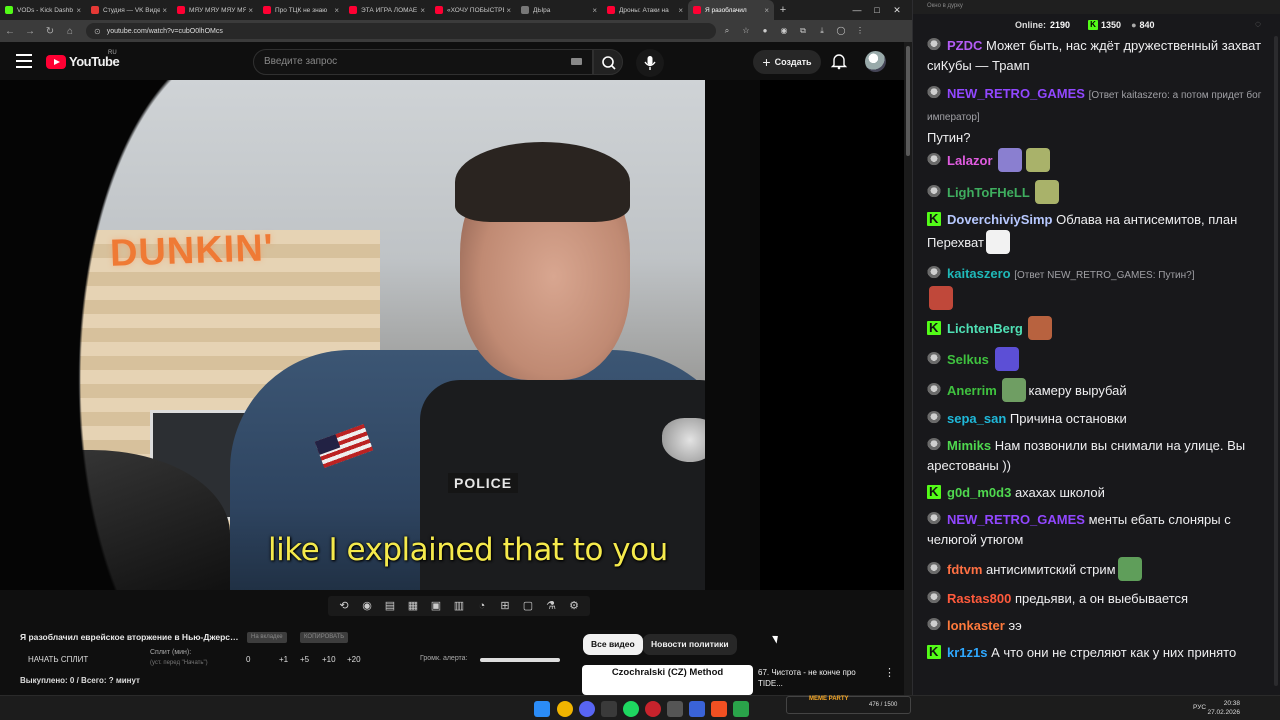 The height and width of the screenshot is (720, 1280). What do you see at coordinates (83, 59) in the screenshot?
I see `youtube-logo: YouTube RU` at bounding box center [83, 59].